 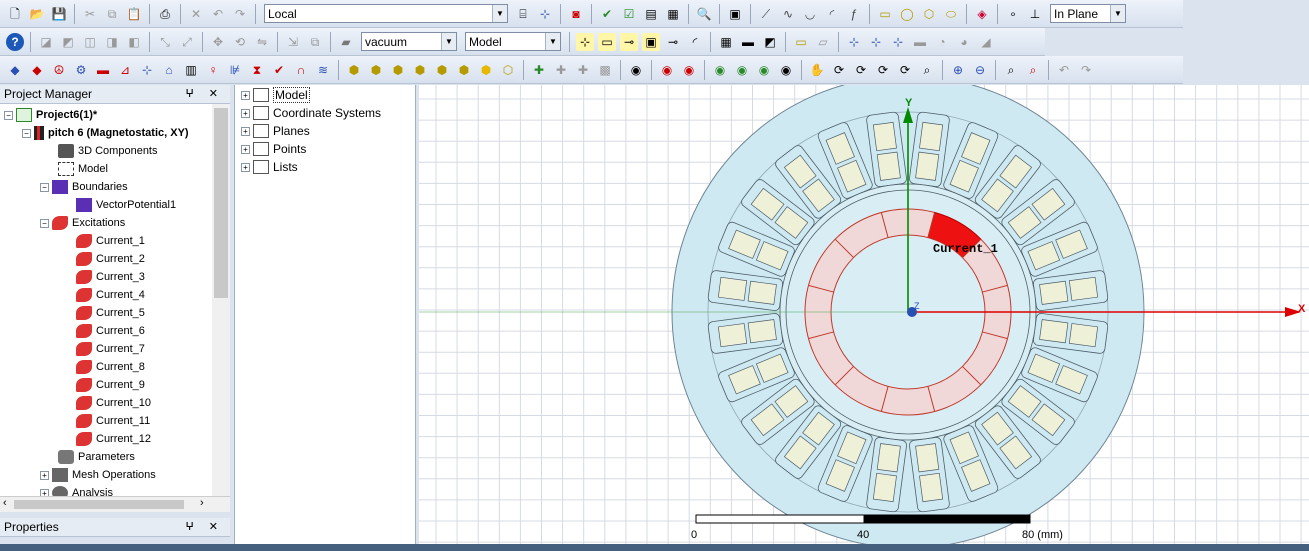 I want to click on field-calc-icon: ▩, so click(x=605, y=70).